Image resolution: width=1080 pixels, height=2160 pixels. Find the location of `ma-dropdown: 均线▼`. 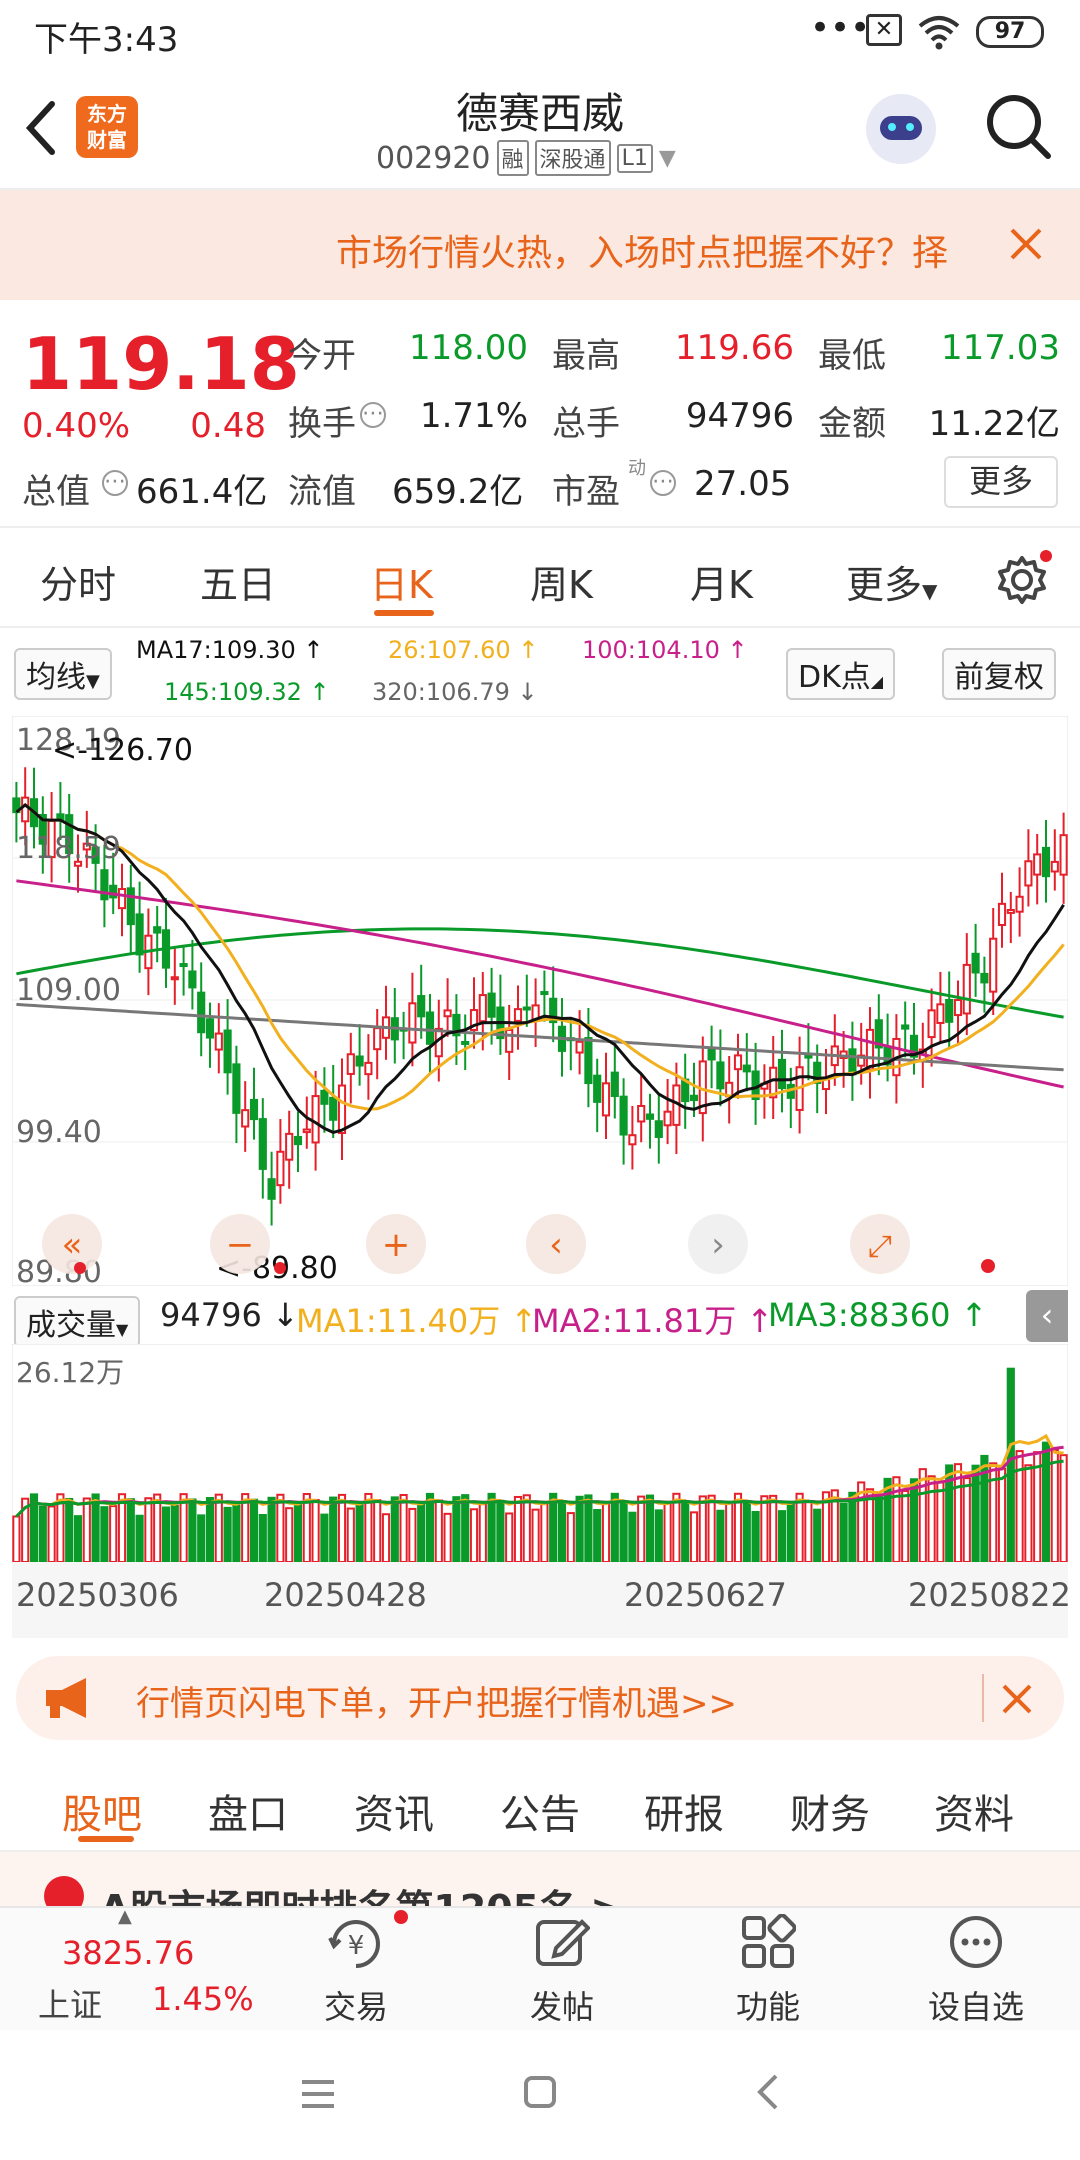

ma-dropdown: 均线▼ is located at coordinates (63, 674).